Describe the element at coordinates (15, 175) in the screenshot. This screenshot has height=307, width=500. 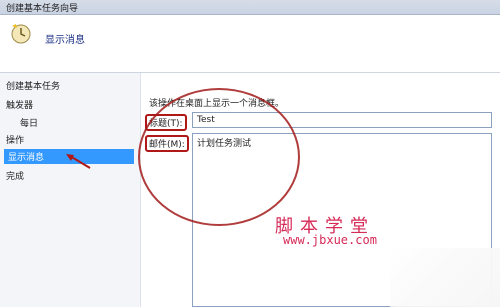
I see `nav-item-finish: 完成` at that location.